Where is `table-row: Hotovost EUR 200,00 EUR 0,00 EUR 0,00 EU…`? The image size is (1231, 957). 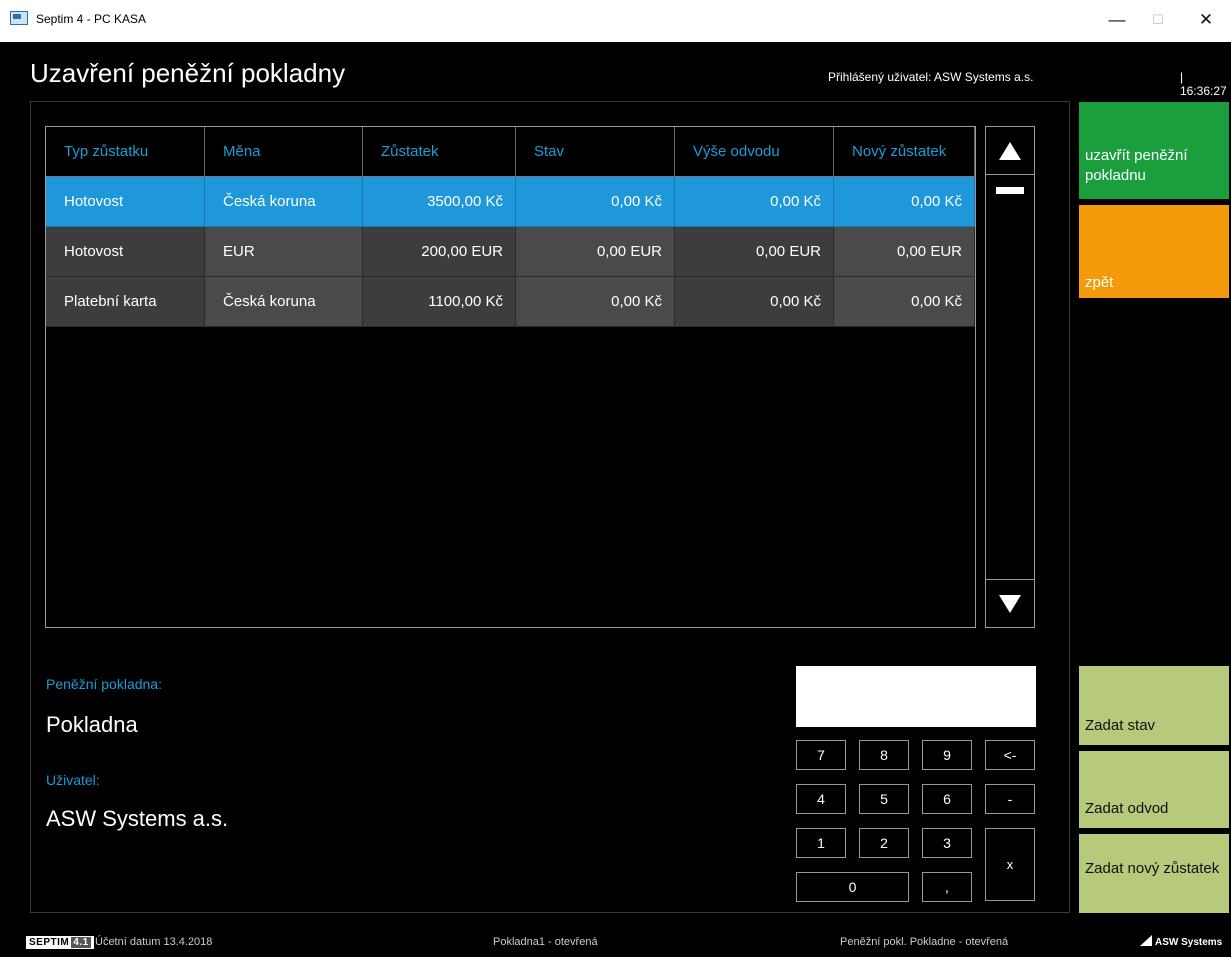
table-row: Hotovost EUR 200,00 EUR 0,00 EUR 0,00 EU… is located at coordinates (510, 252).